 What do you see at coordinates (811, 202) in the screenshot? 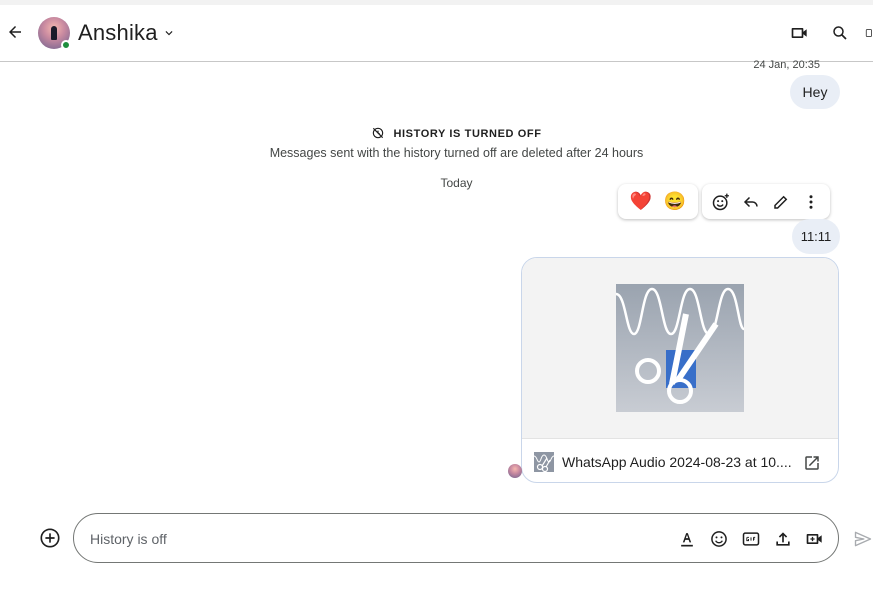
I see `more-options-icon` at bounding box center [811, 202].